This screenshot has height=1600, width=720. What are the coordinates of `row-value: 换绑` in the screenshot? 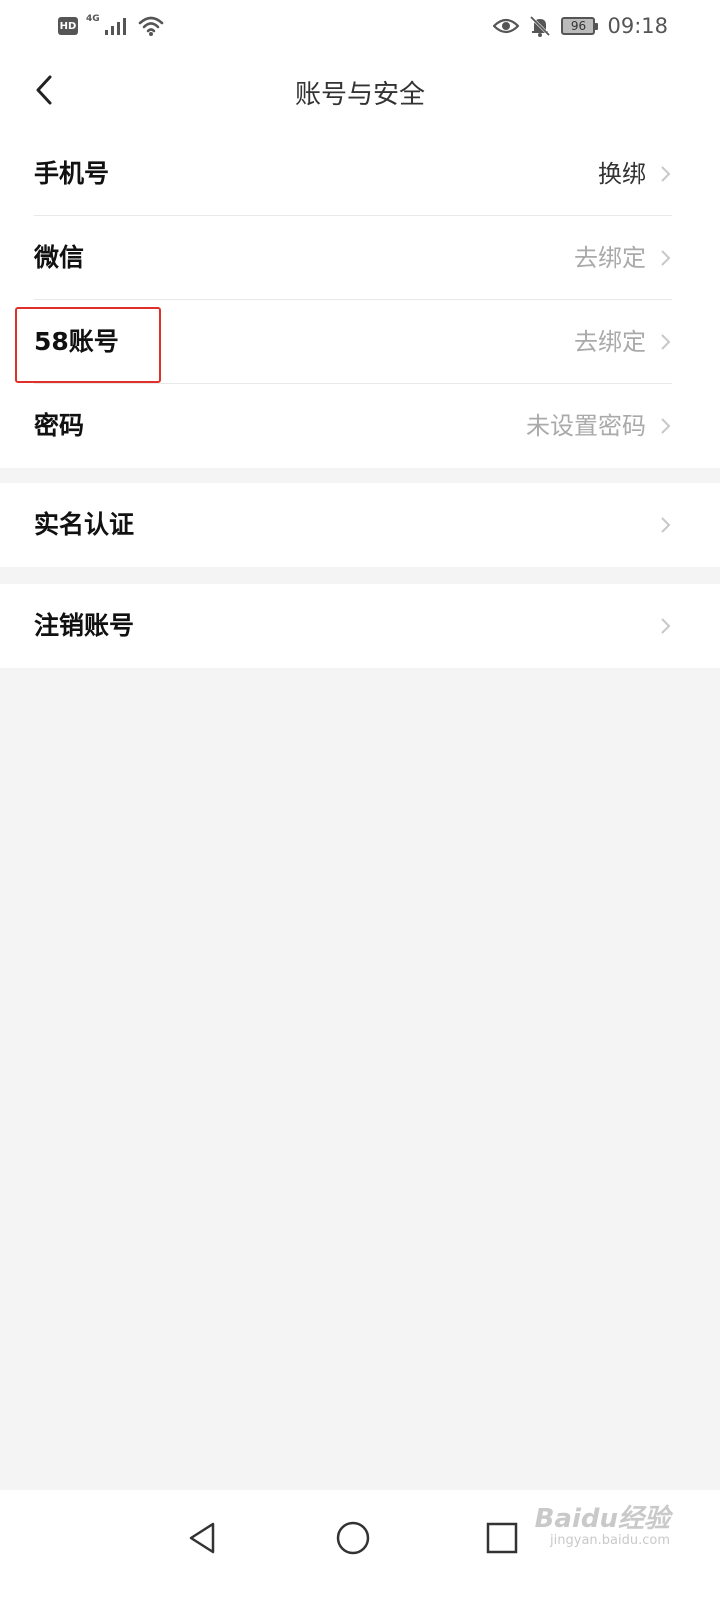 It's located at (622, 174).